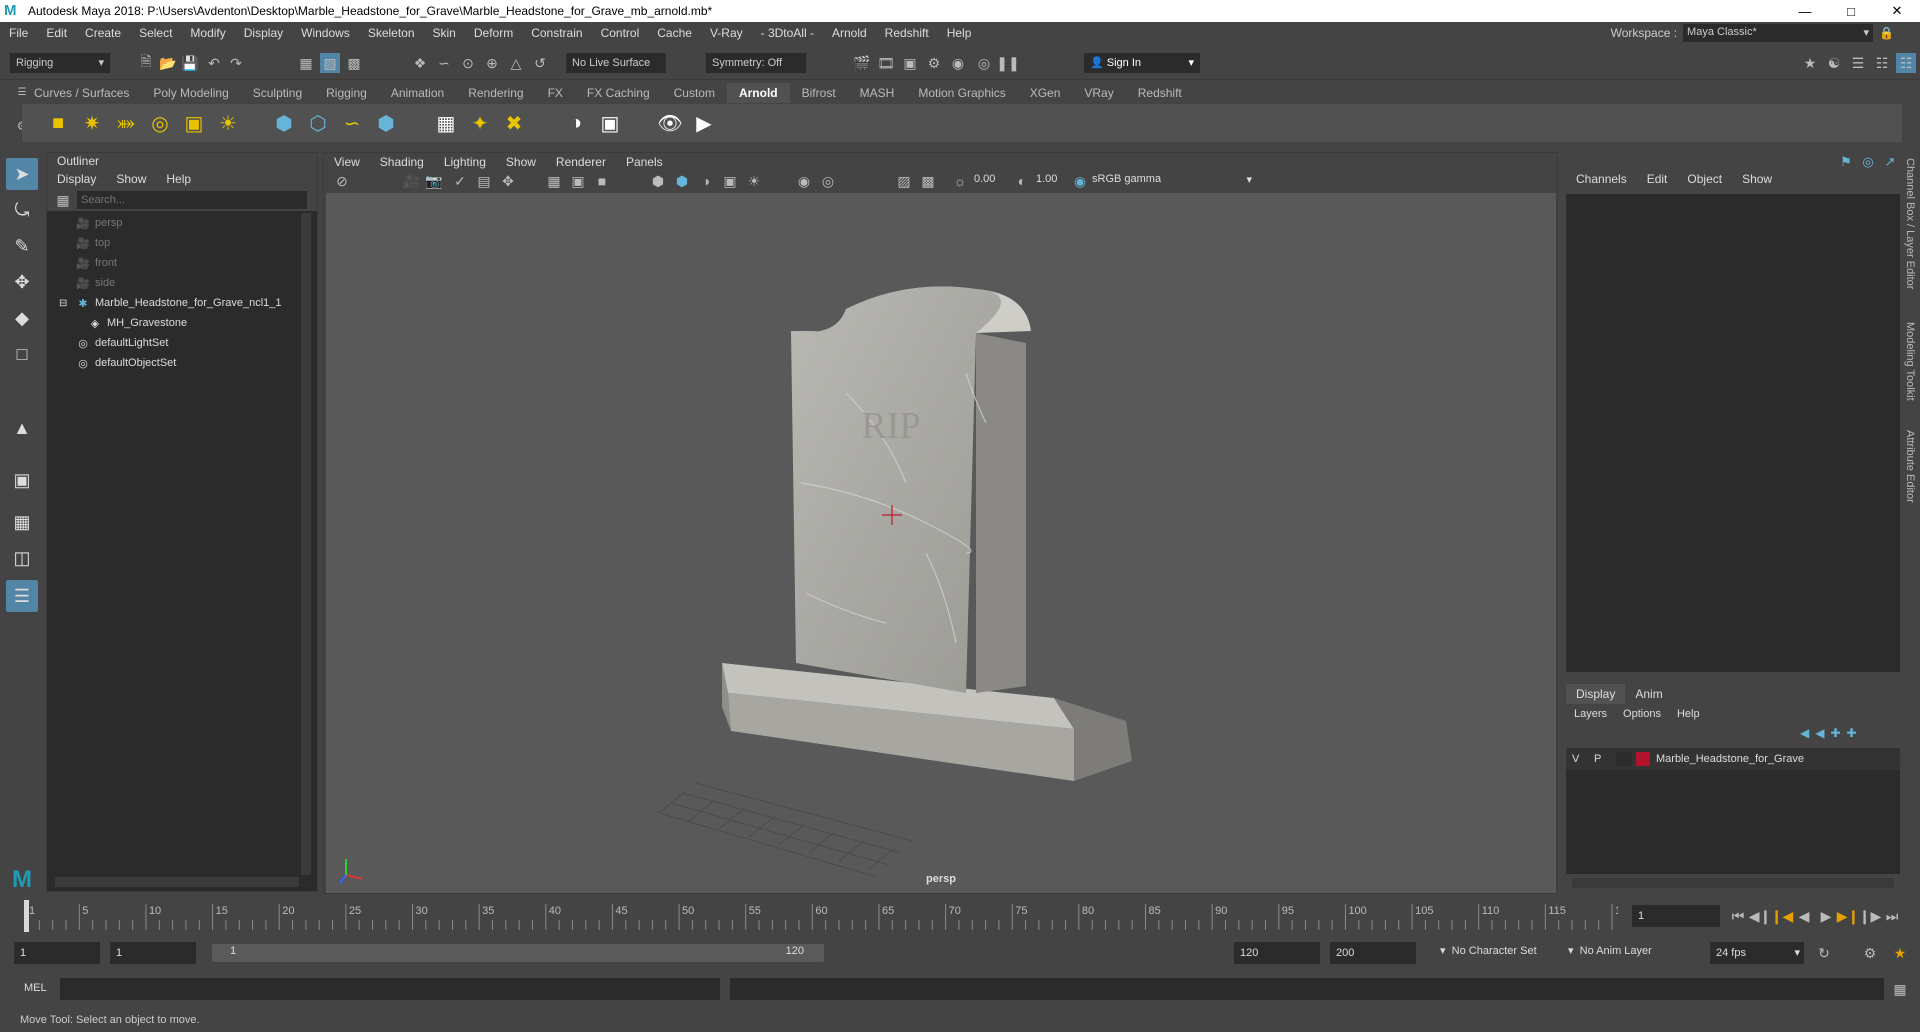  What do you see at coordinates (1805, 11) in the screenshot?
I see `minimize-button: —` at bounding box center [1805, 11].